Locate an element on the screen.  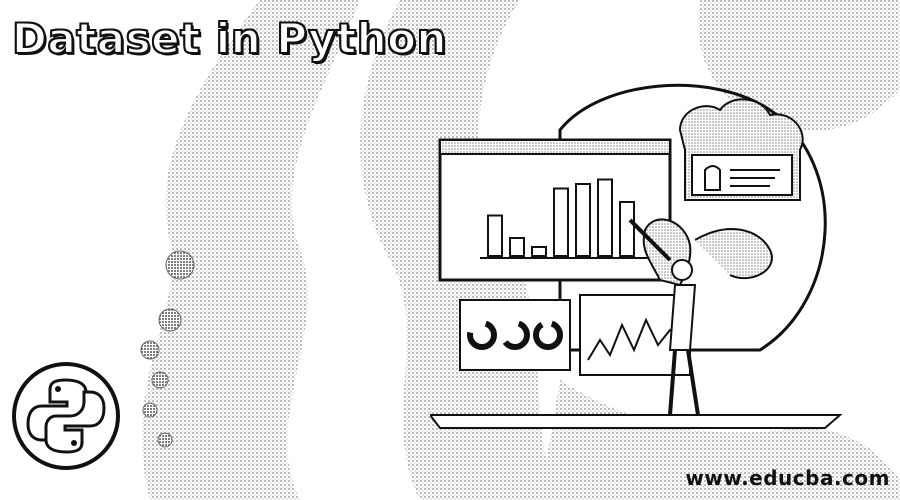
info-card is located at coordinates (741, 149).